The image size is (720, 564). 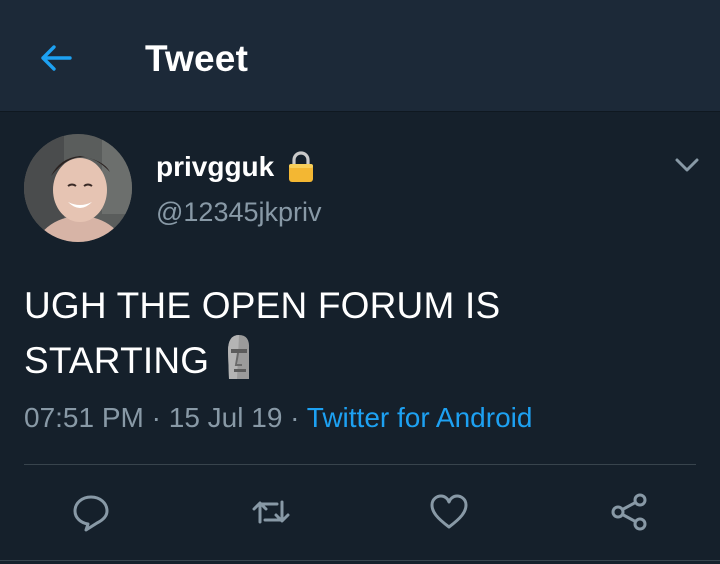 I want to click on lock-icon, so click(x=301, y=166).